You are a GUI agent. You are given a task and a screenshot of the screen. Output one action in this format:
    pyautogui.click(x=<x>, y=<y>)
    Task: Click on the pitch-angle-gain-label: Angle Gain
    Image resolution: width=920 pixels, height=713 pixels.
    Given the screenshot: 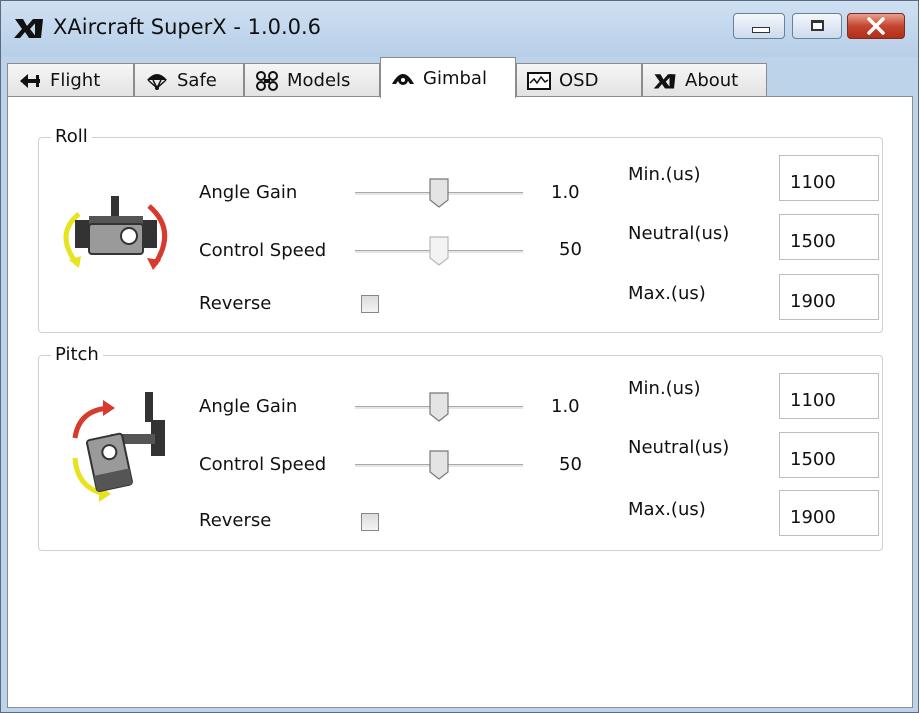 What is the action you would take?
    pyautogui.click(x=248, y=406)
    